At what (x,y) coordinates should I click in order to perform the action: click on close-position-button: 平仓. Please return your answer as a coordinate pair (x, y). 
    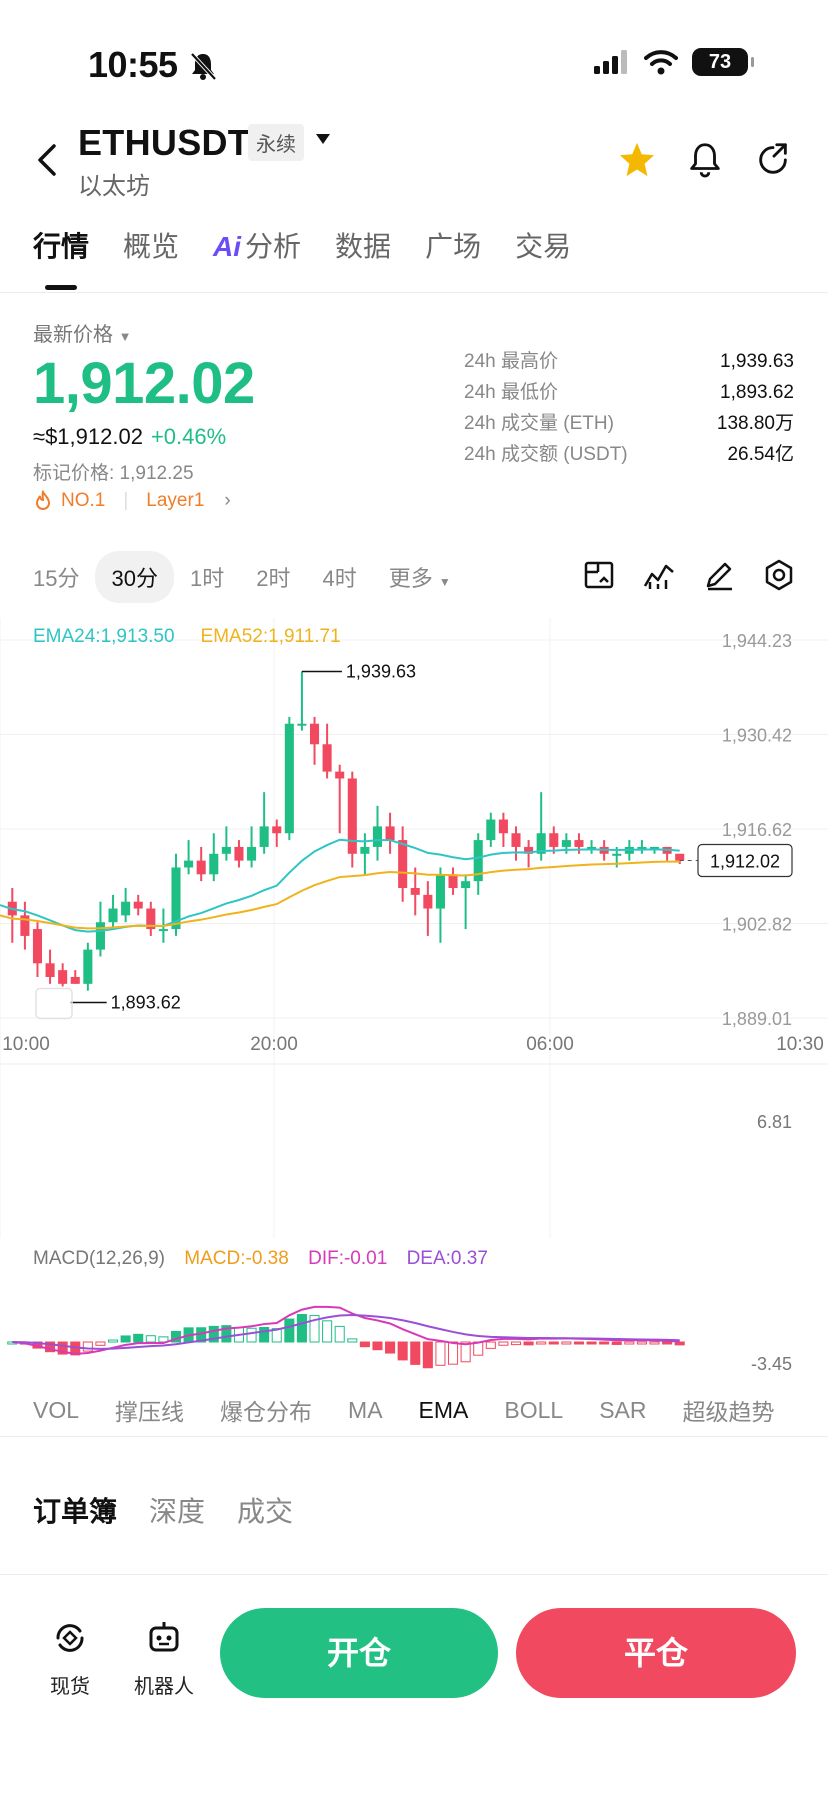
    Looking at the image, I should click on (656, 1653).